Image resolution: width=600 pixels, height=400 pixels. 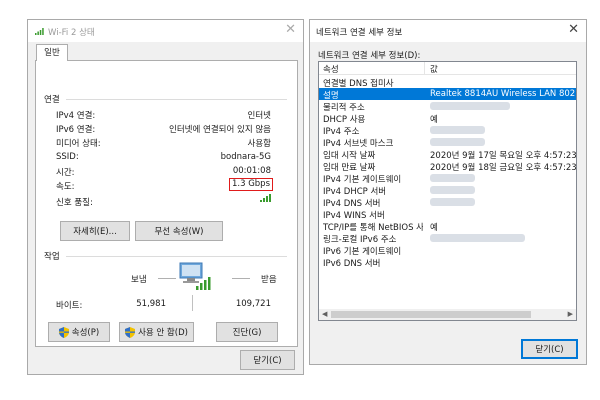 What do you see at coordinates (52, 257) in the screenshot?
I see `section-activity: 작업` at bounding box center [52, 257].